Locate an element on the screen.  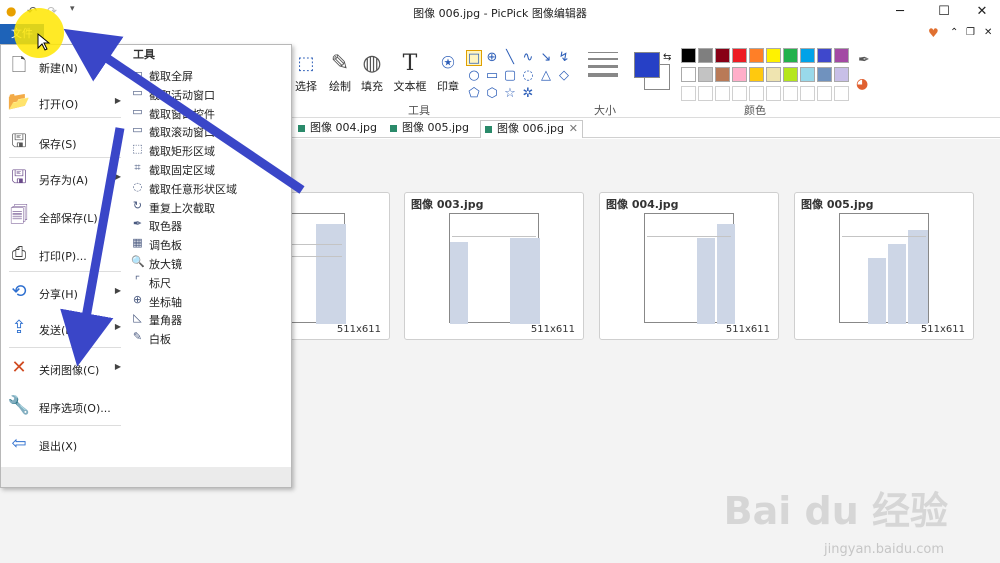
tool-icon: ⌜ is located at coordinates (137, 280).